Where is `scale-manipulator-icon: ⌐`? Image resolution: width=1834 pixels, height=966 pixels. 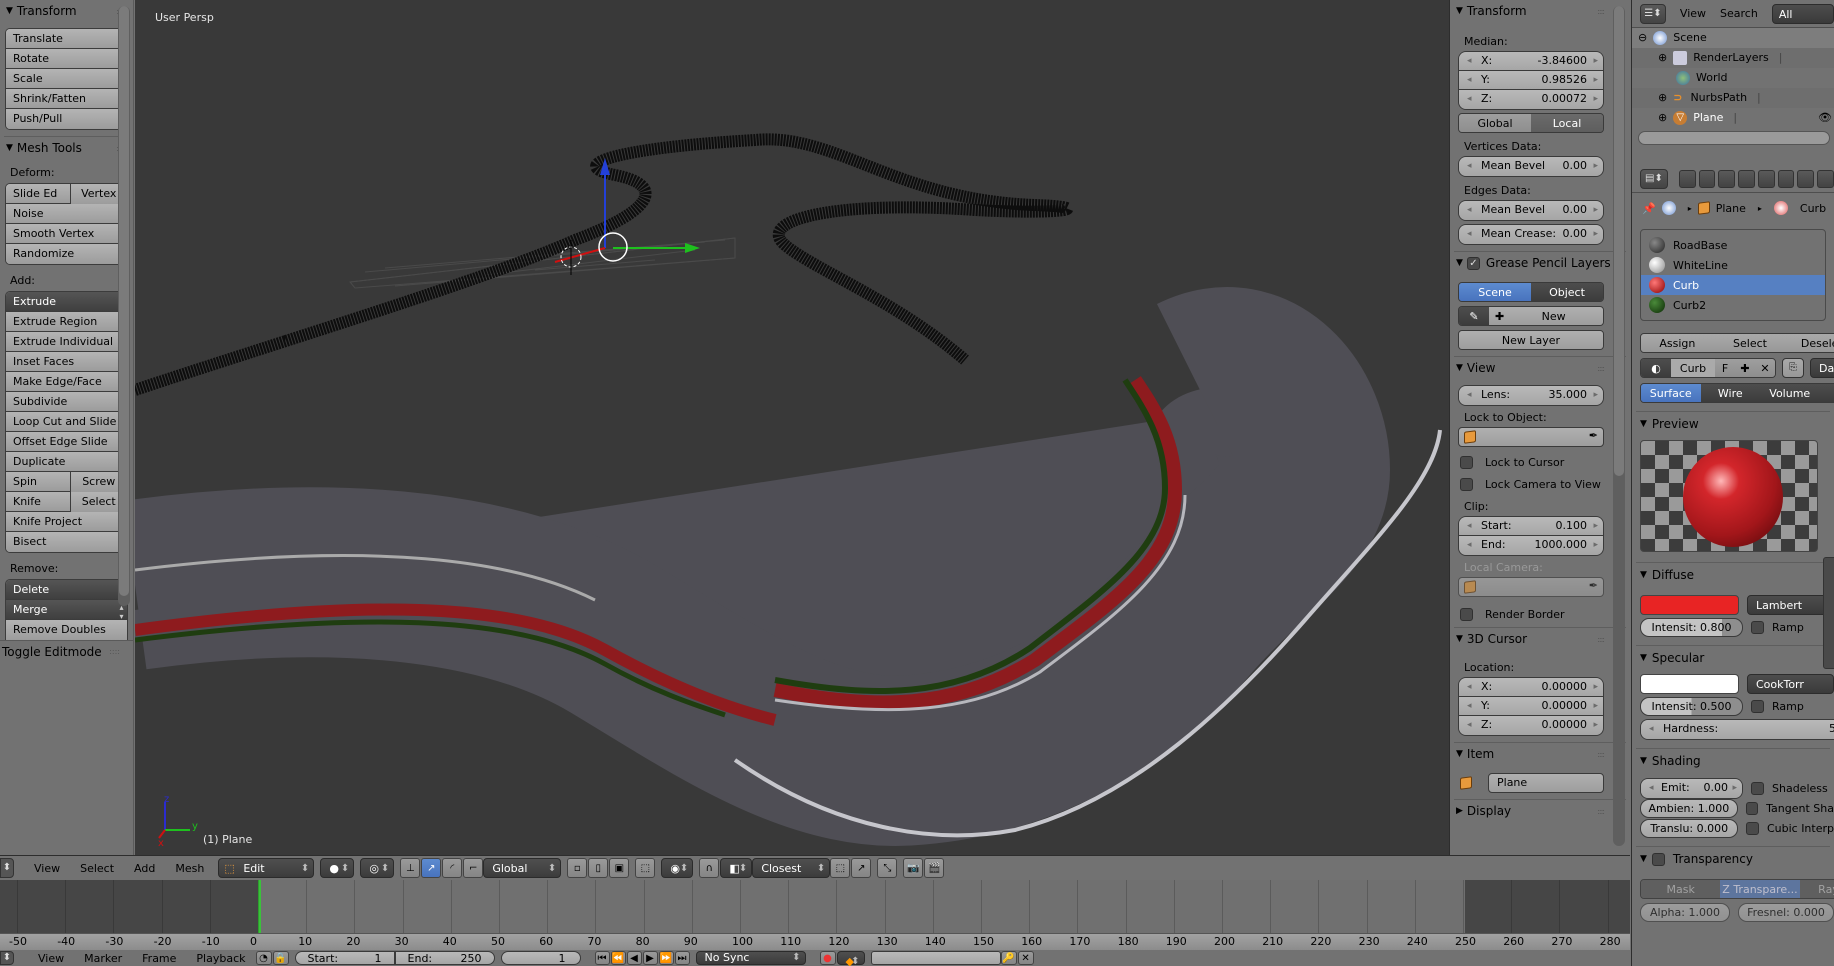 scale-manipulator-icon: ⌐ is located at coordinates (473, 868).